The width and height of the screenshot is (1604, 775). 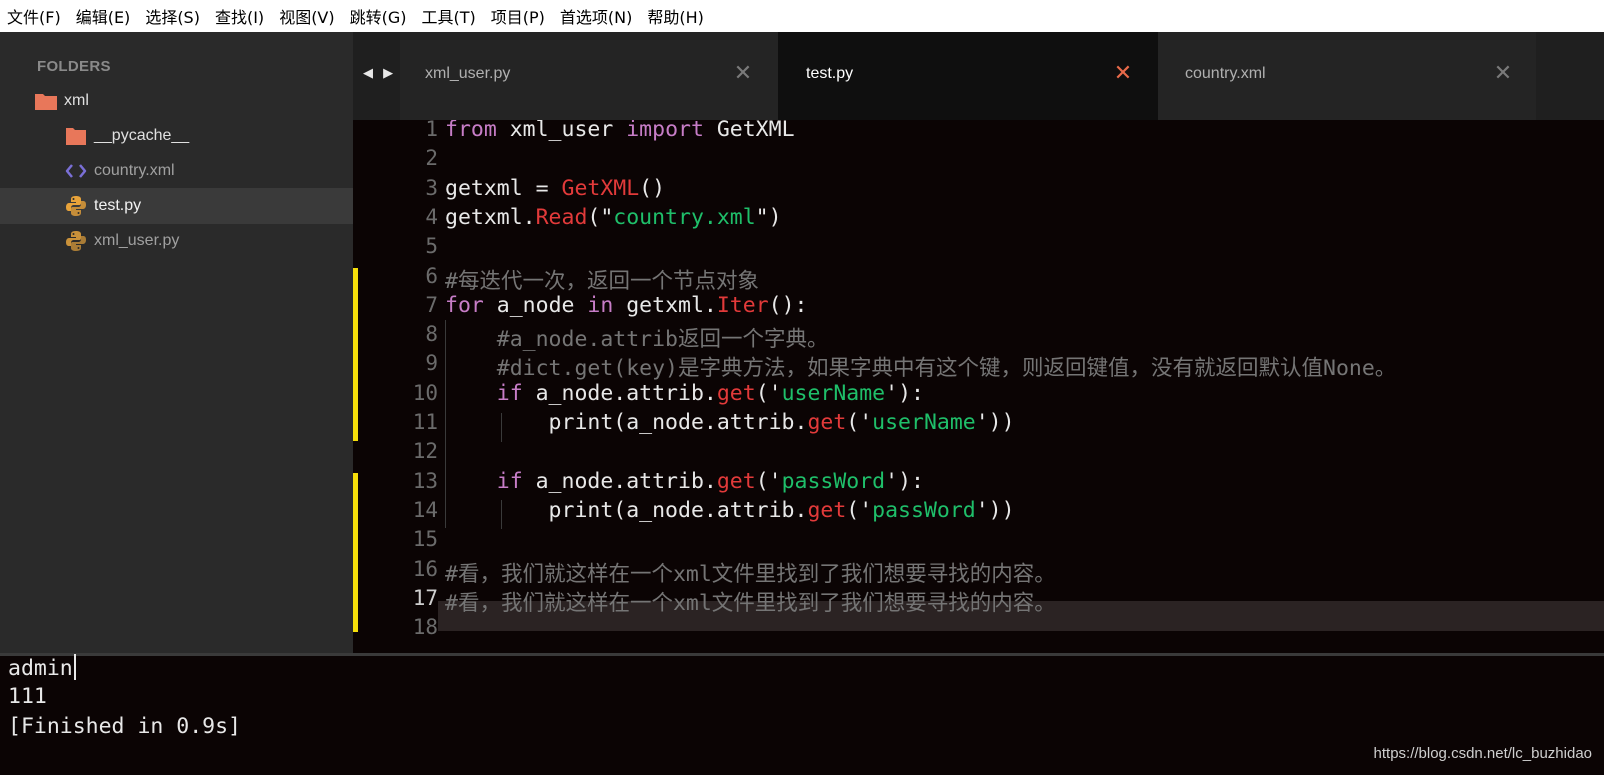 I want to click on line-number: 17, so click(x=425, y=597).